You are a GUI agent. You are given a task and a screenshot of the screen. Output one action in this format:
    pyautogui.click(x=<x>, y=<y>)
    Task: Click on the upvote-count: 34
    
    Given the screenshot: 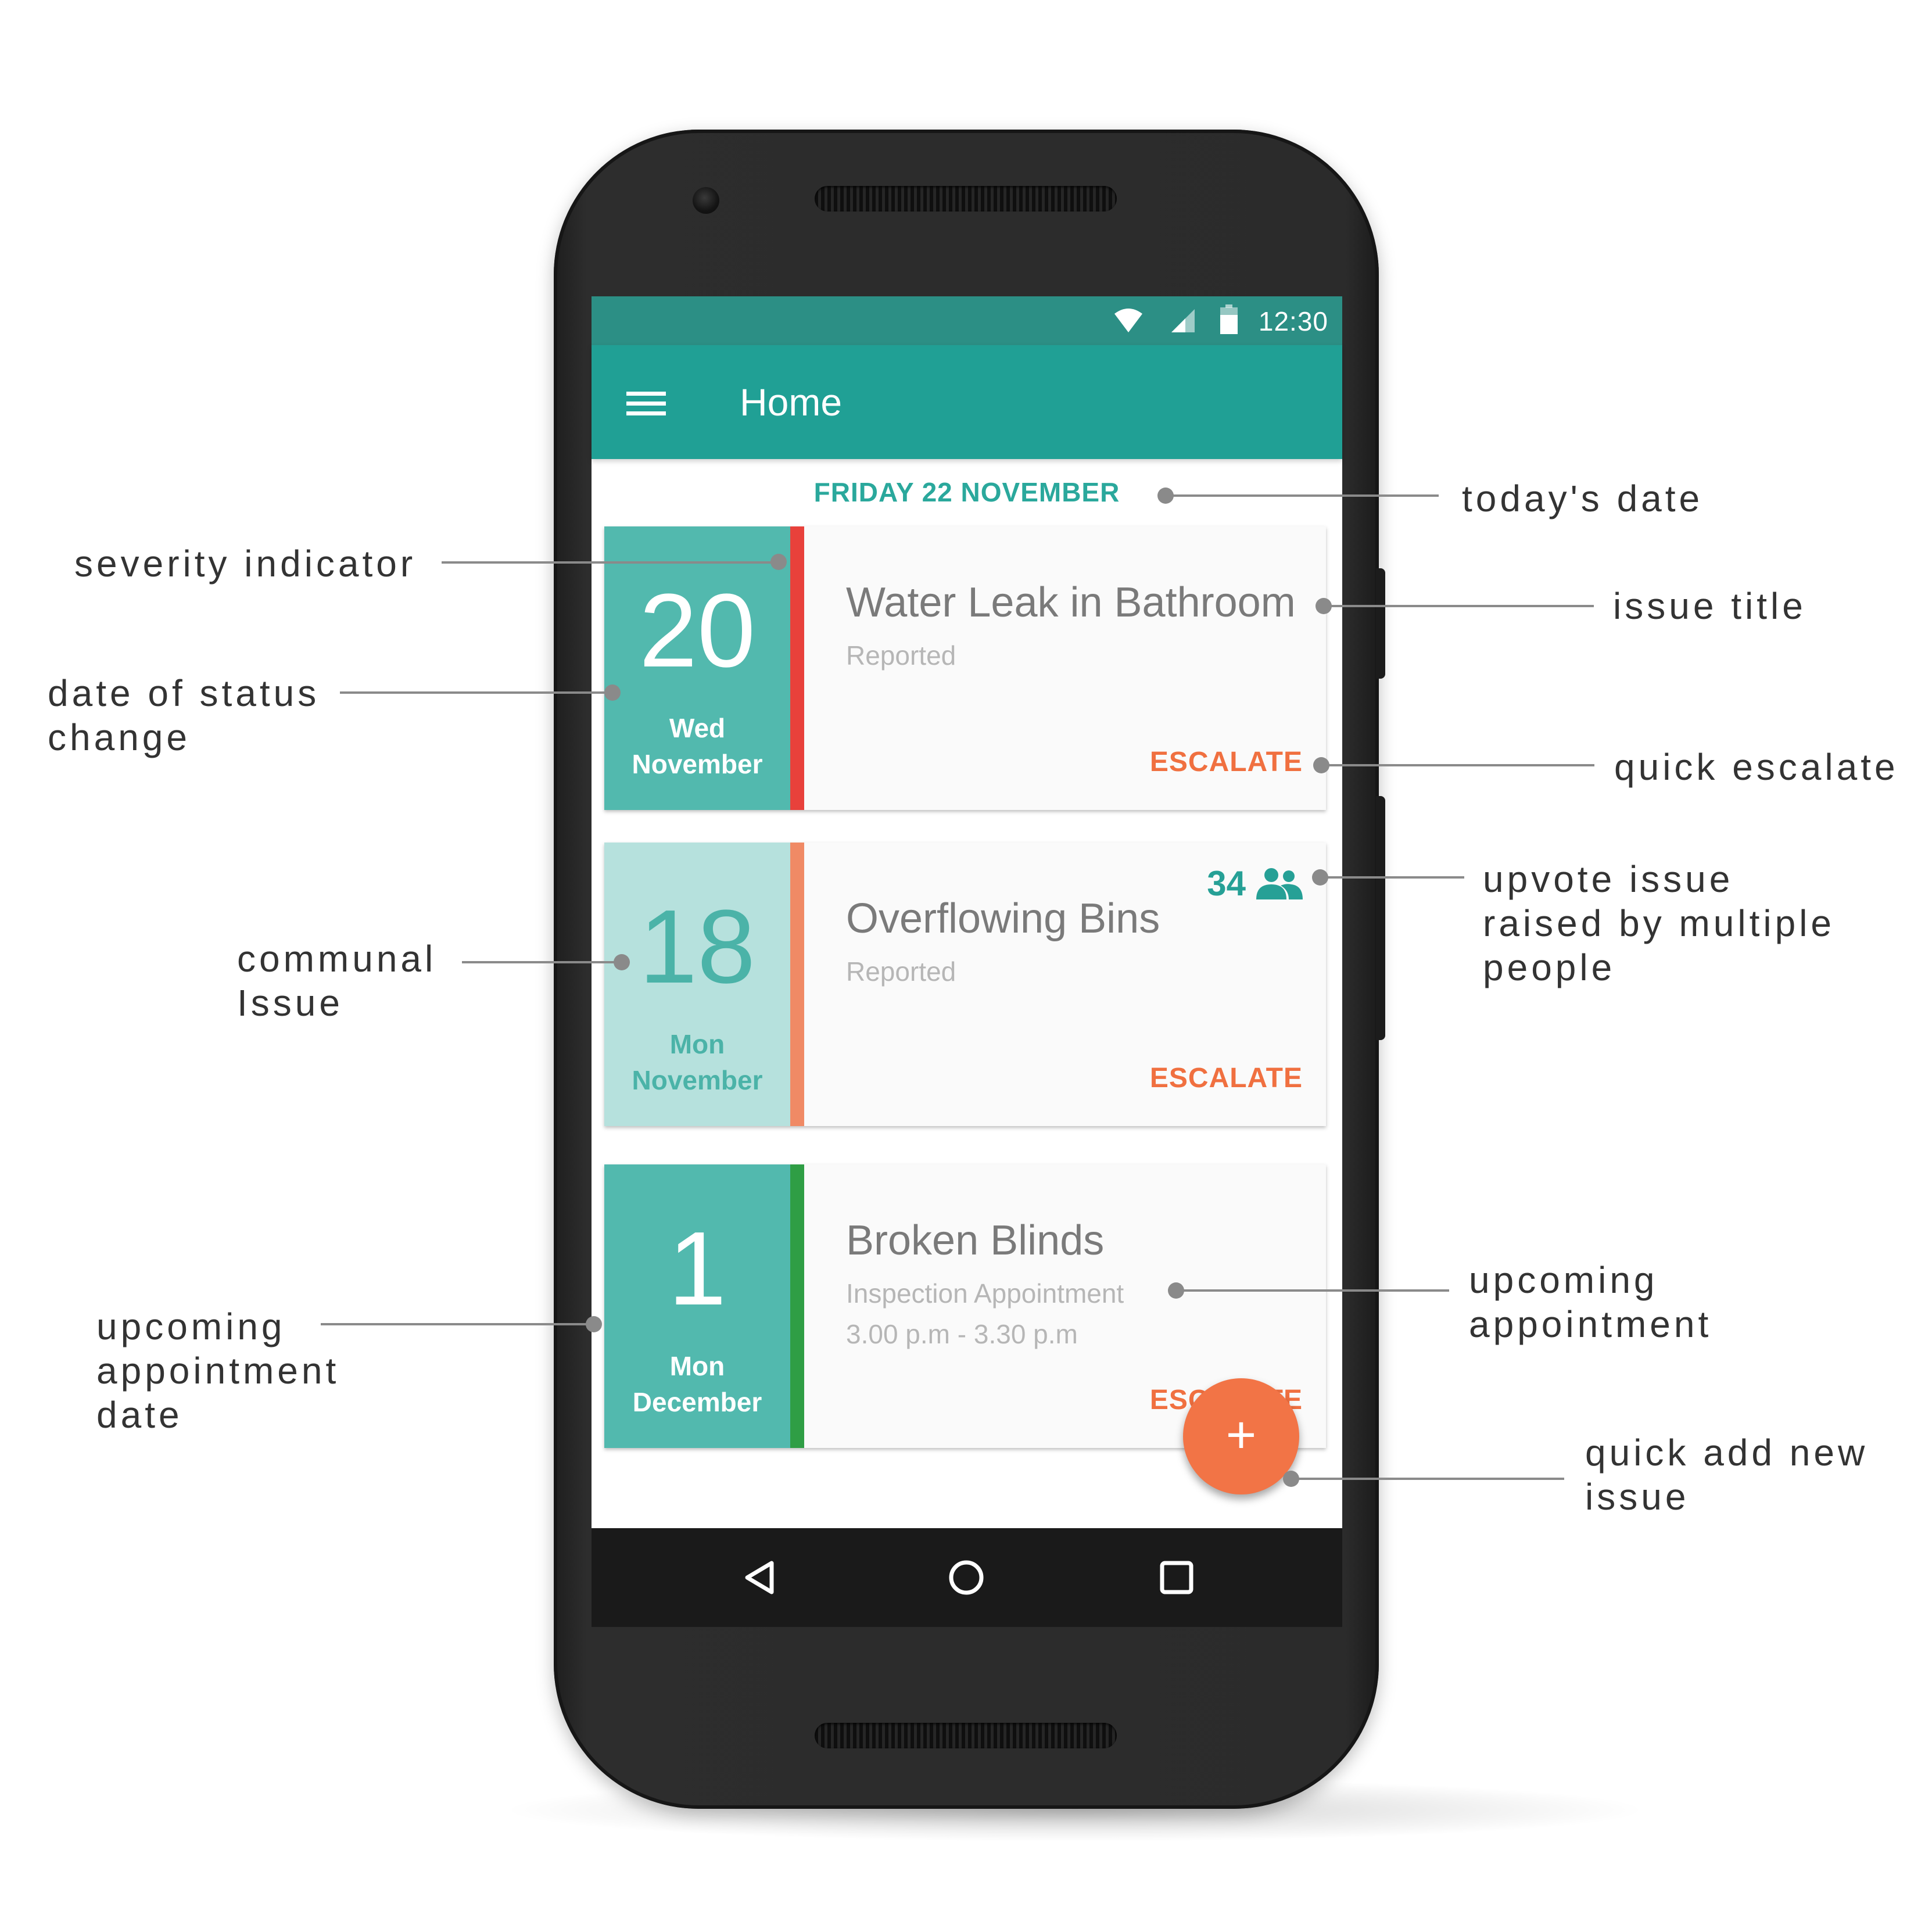 What is the action you would take?
    pyautogui.click(x=1226, y=884)
    